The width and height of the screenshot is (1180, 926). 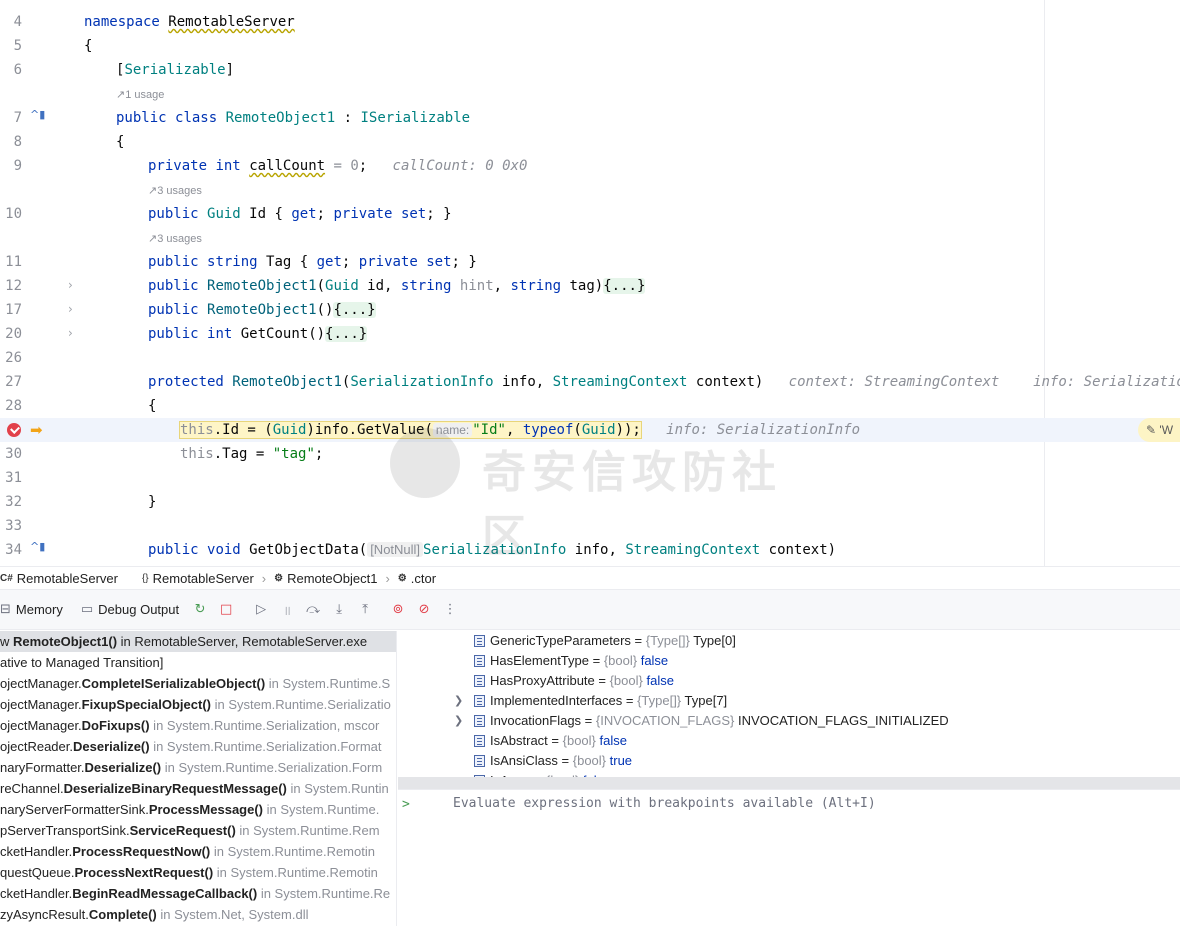 I want to click on variable-row: IsAbstract = {bool} false, so click(x=789, y=741).